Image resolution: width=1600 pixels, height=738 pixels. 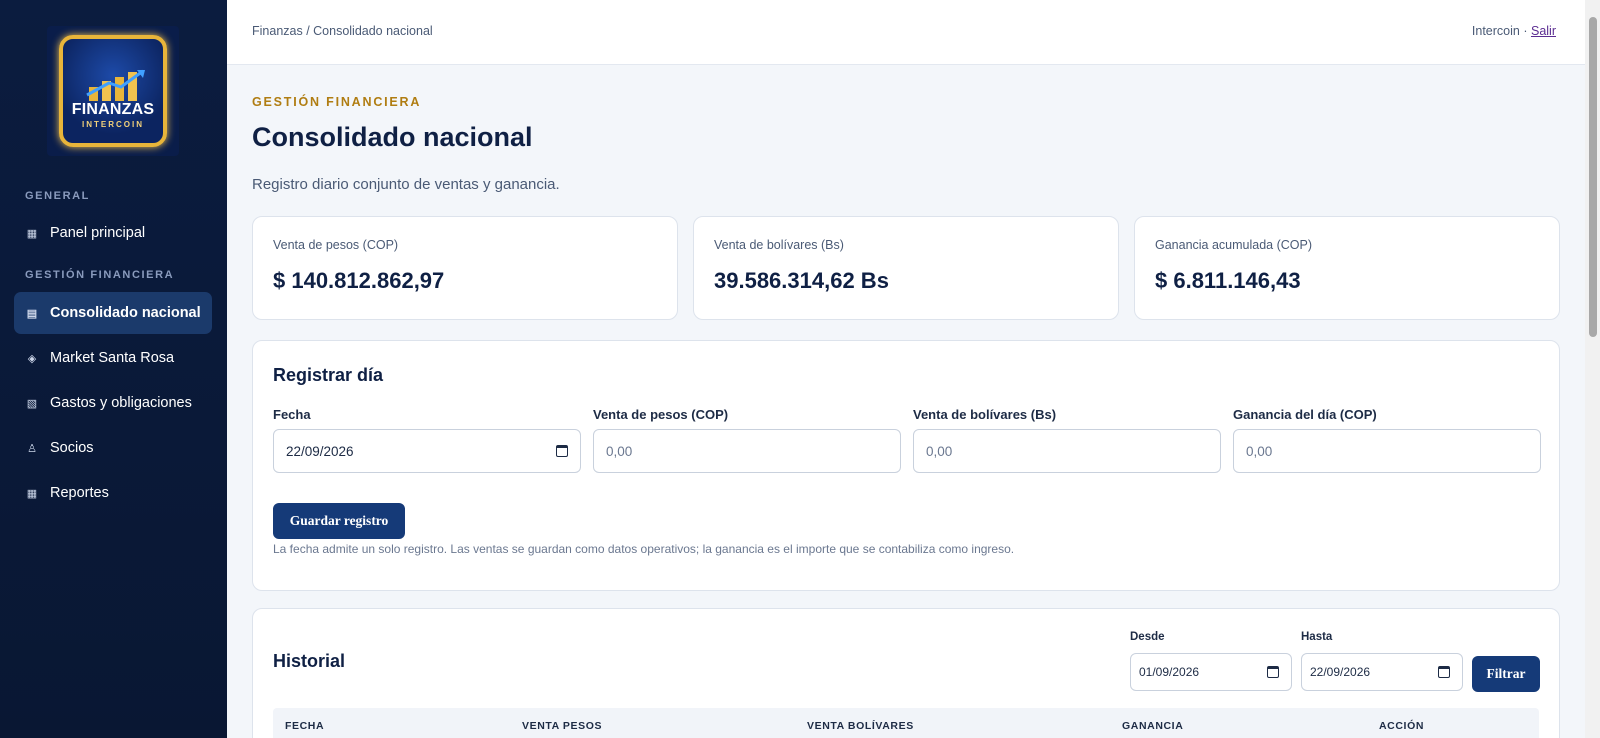 I want to click on ganancia-label: Ganancia del día (COP), so click(x=1305, y=414).